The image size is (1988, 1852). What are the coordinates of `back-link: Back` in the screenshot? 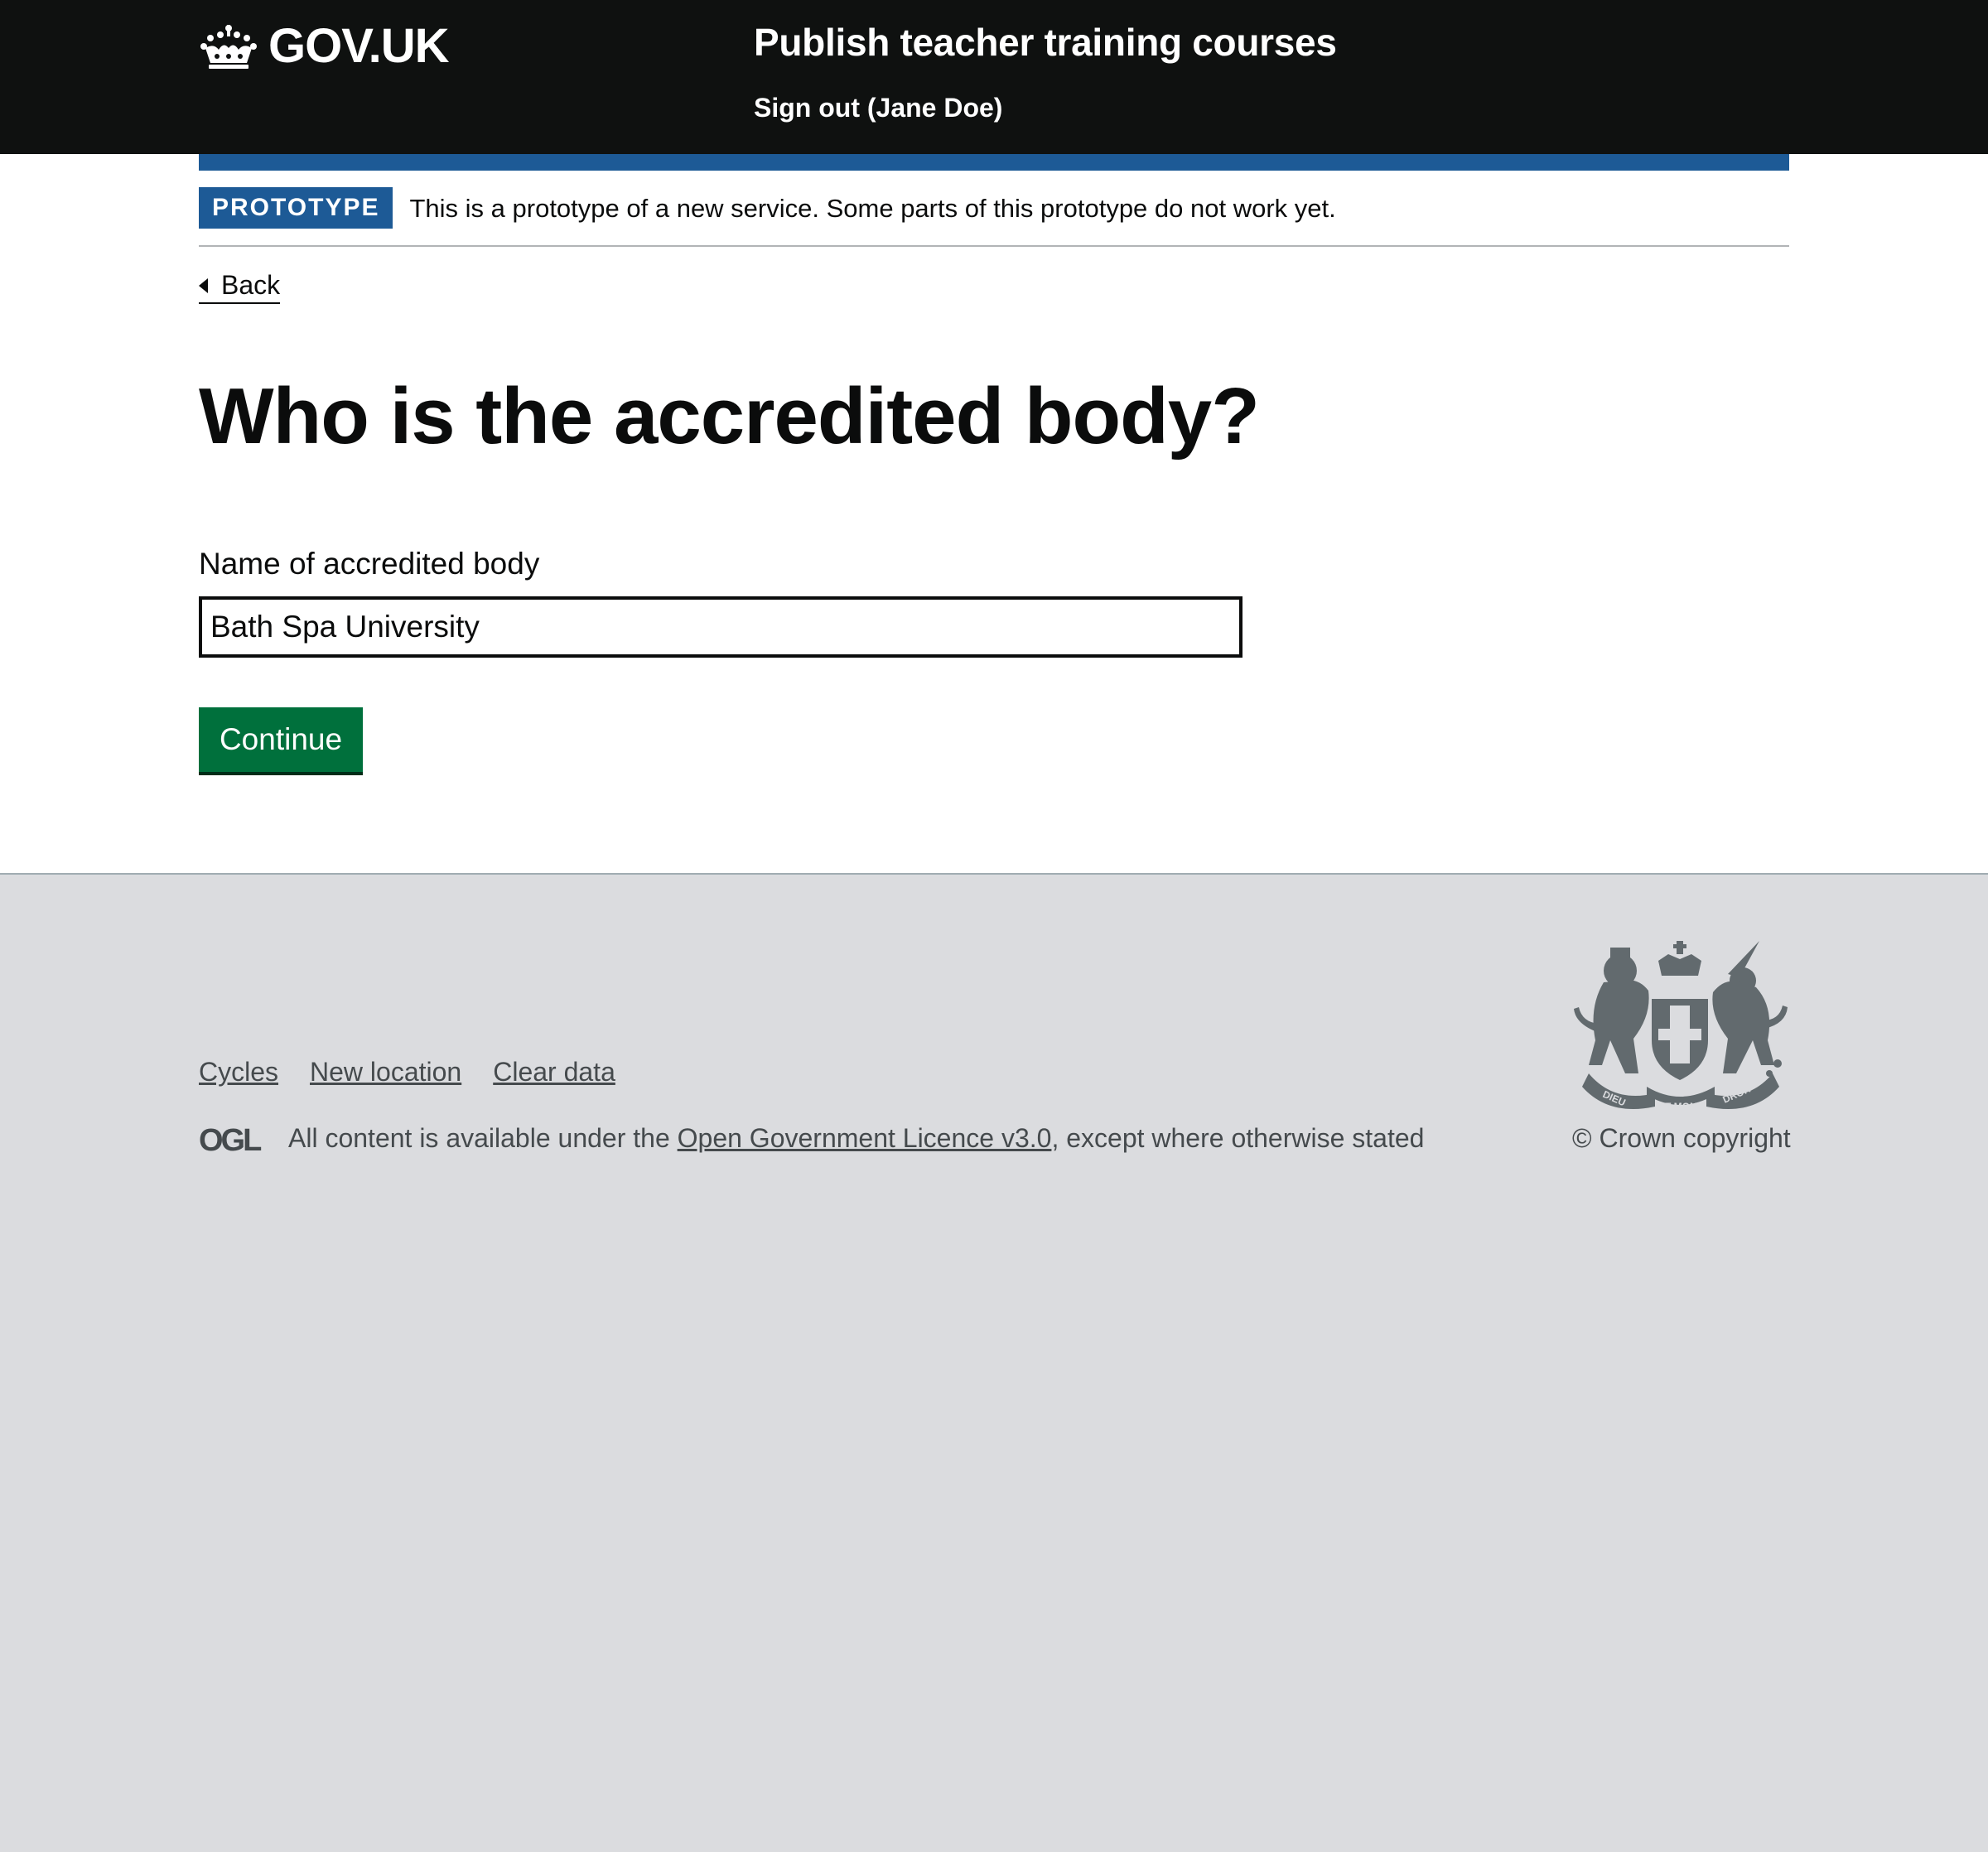 It's located at (240, 287).